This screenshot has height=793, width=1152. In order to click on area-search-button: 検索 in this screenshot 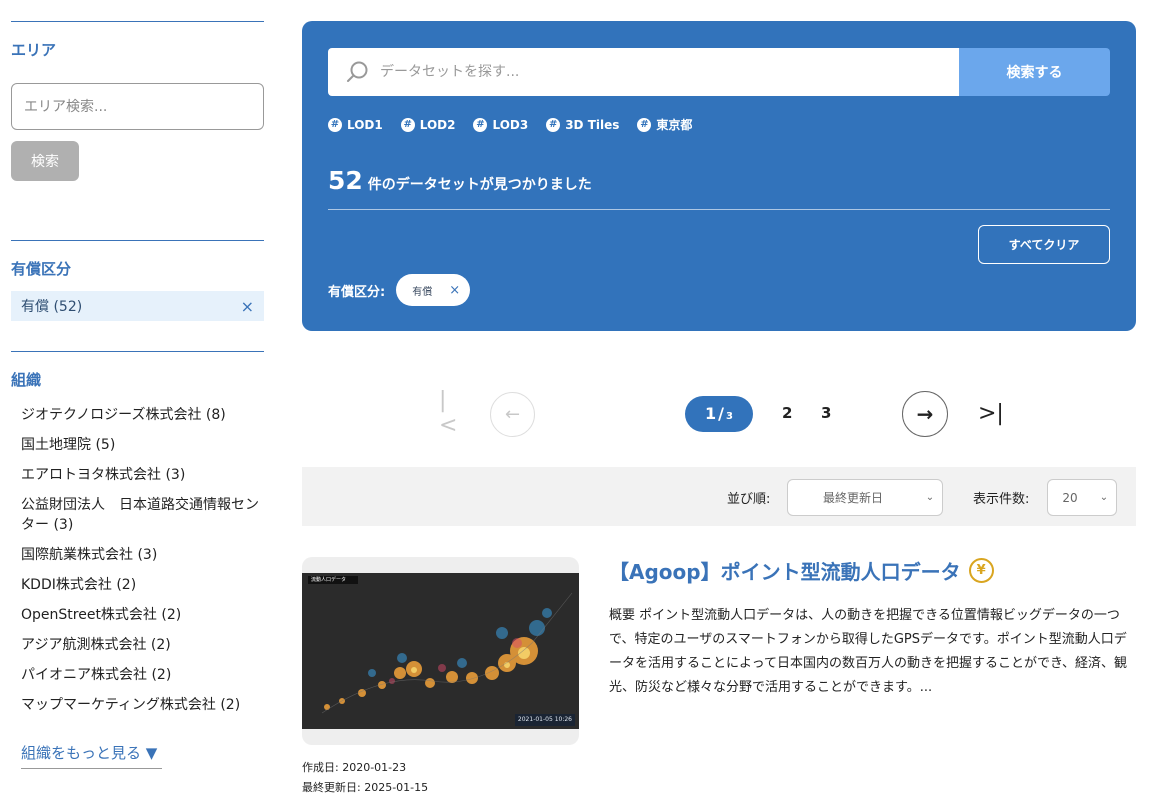, I will do `click(45, 161)`.